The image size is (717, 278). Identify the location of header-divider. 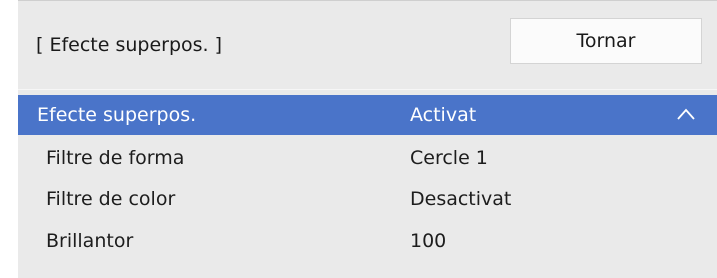
(367, 89).